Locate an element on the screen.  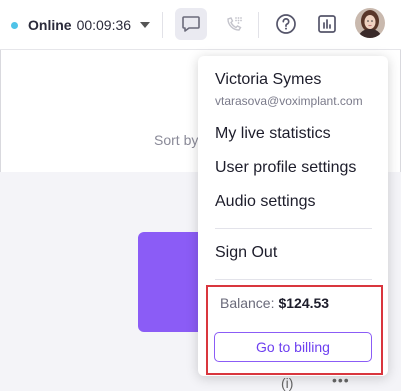
balance-label: Balance: is located at coordinates (247, 303).